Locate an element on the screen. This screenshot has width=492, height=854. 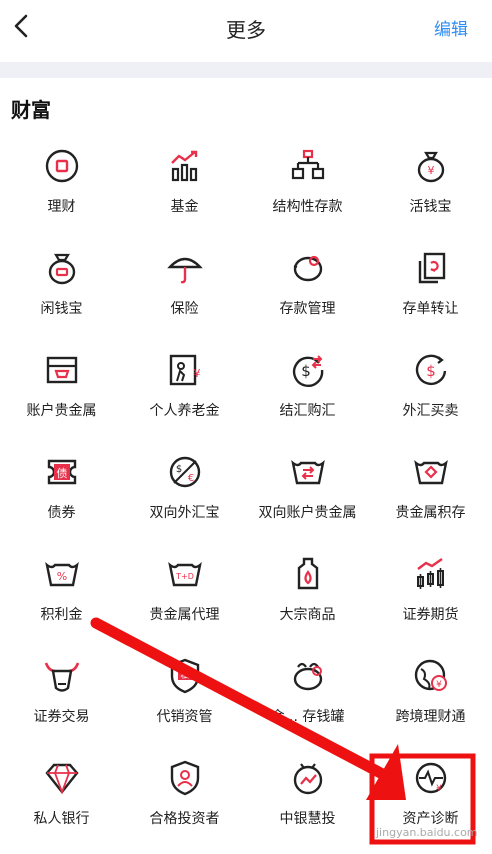
grid-item: 结构性存款 is located at coordinates (307, 191).